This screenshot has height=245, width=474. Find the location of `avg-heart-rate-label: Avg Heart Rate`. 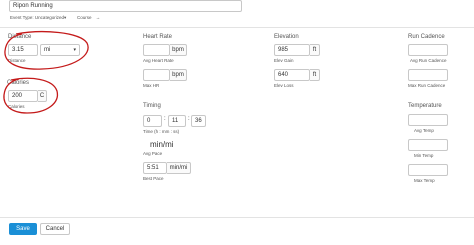

avg-heart-rate-label: Avg Heart Rate is located at coordinates (158, 60).